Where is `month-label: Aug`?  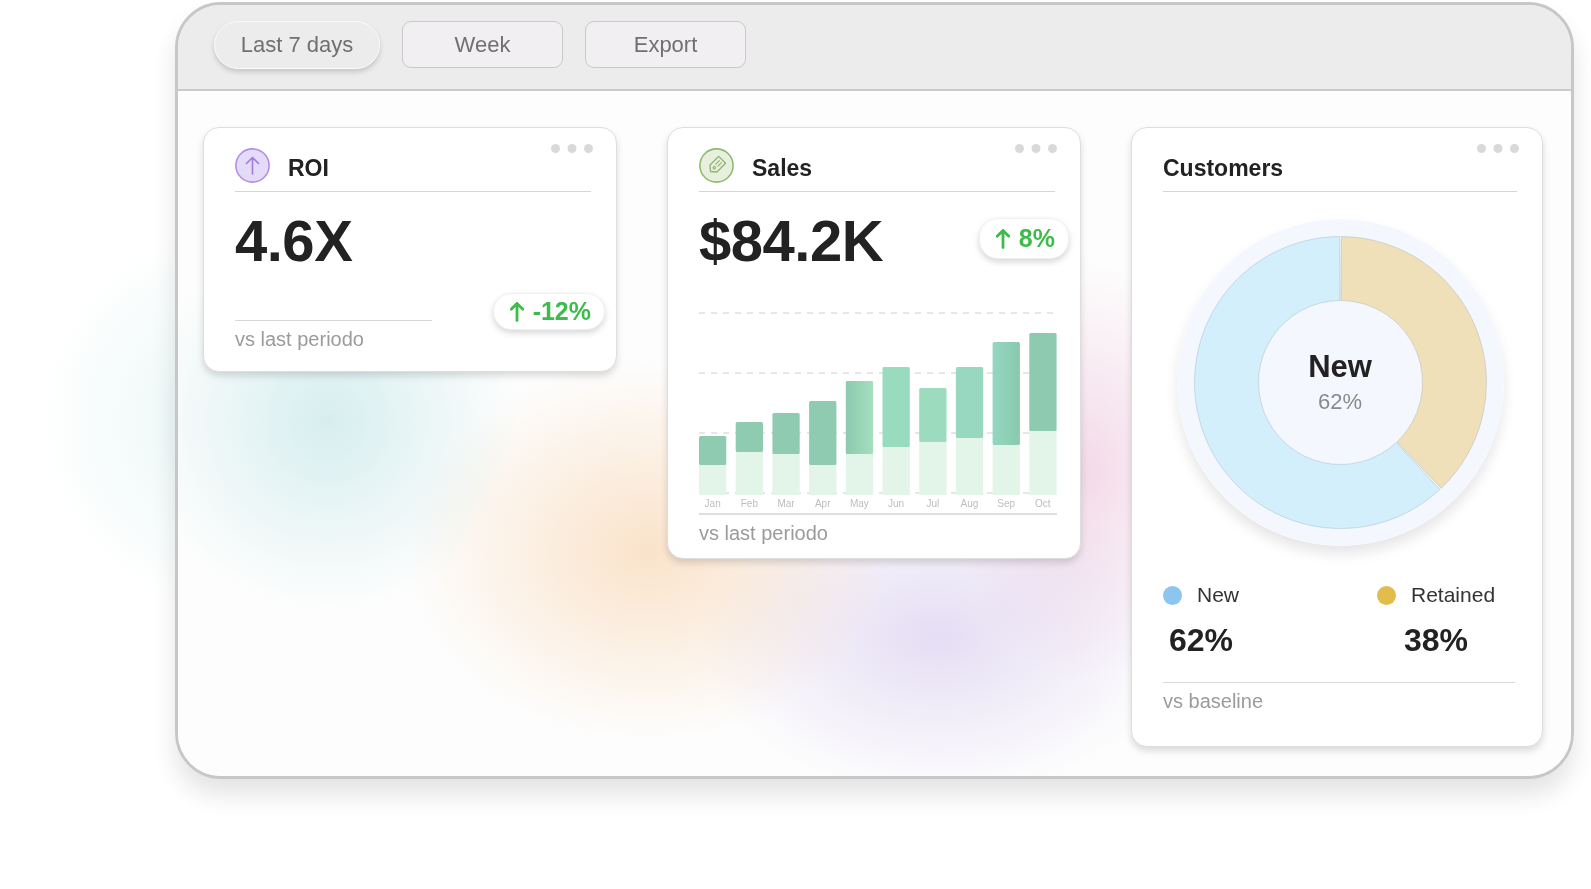
month-label: Aug is located at coordinates (969, 504).